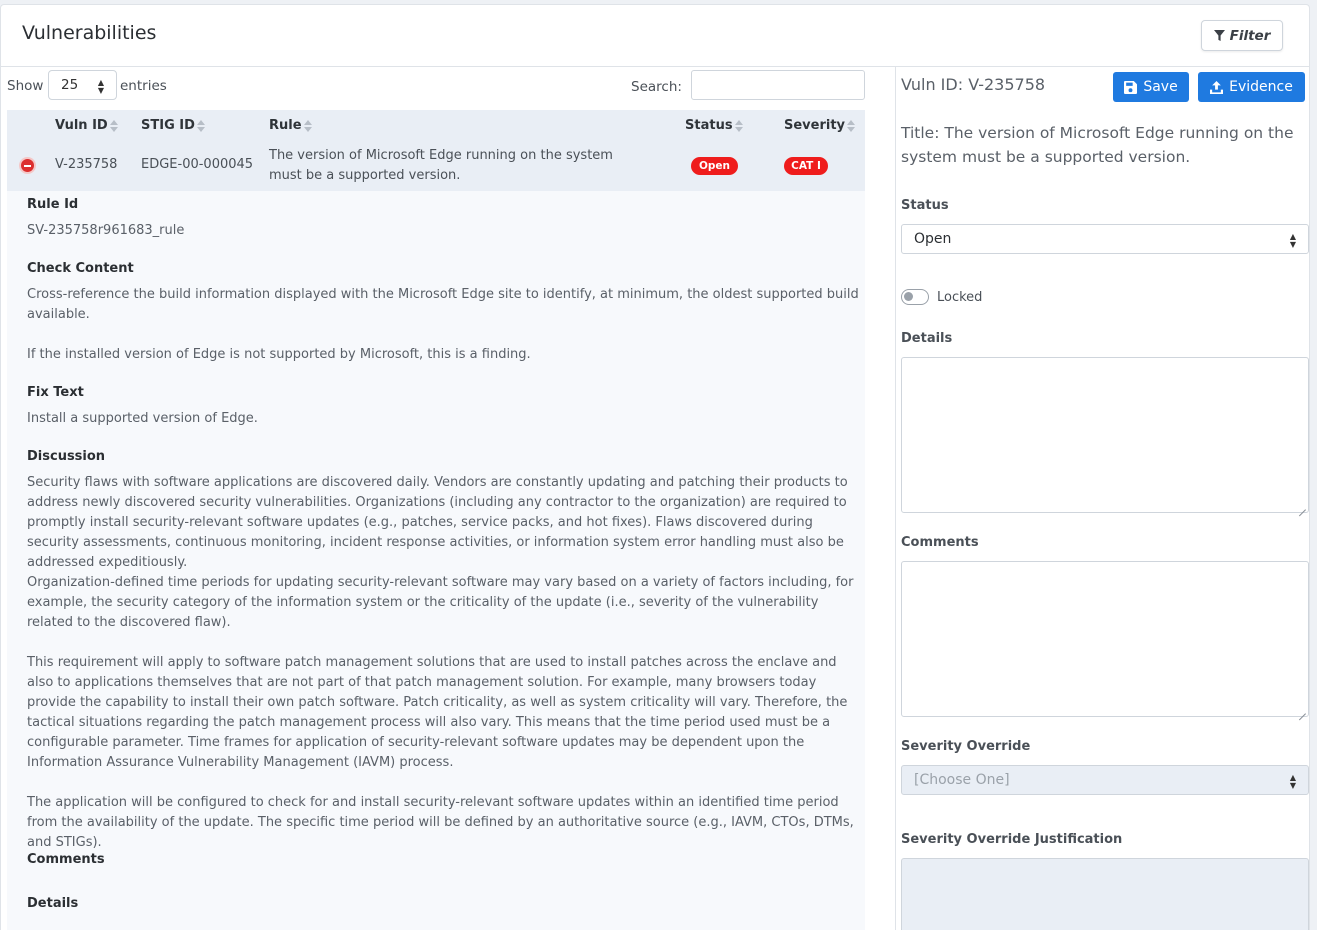 The height and width of the screenshot is (930, 1317). Describe the element at coordinates (81, 125) in the screenshot. I see `column-label: Vuln ID` at that location.